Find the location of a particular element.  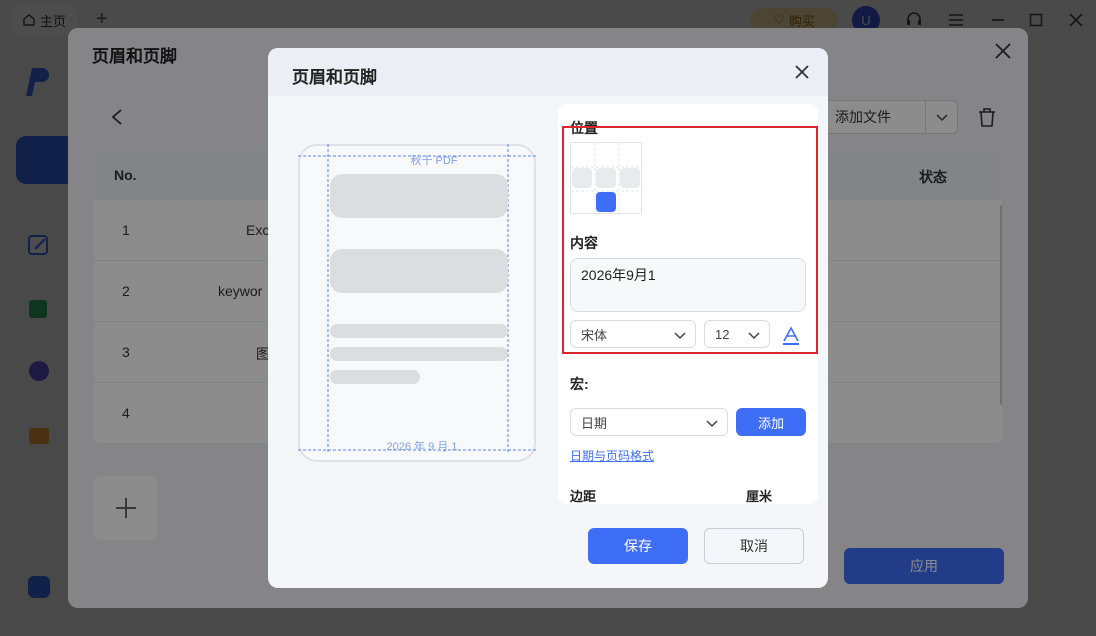

macro-select-value: 日期 is located at coordinates (594, 423).